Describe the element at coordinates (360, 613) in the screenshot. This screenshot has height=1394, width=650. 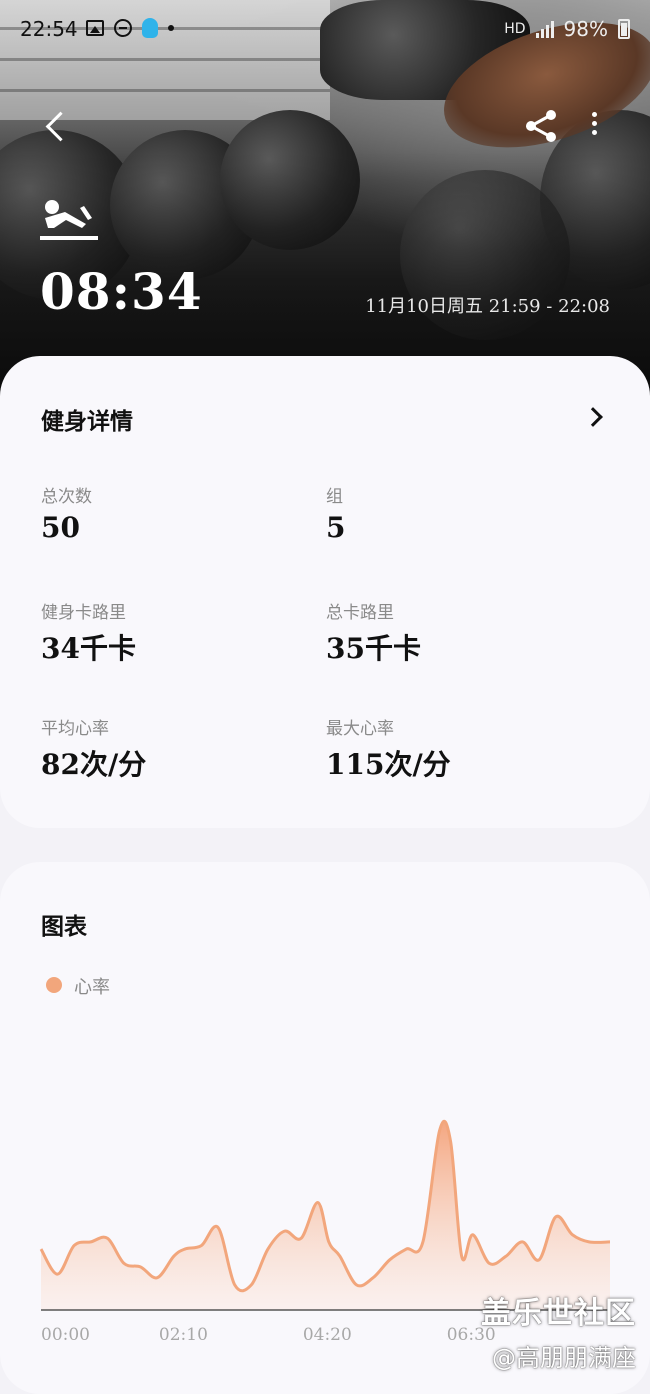
I see `stat-label: 总卡路里` at that location.